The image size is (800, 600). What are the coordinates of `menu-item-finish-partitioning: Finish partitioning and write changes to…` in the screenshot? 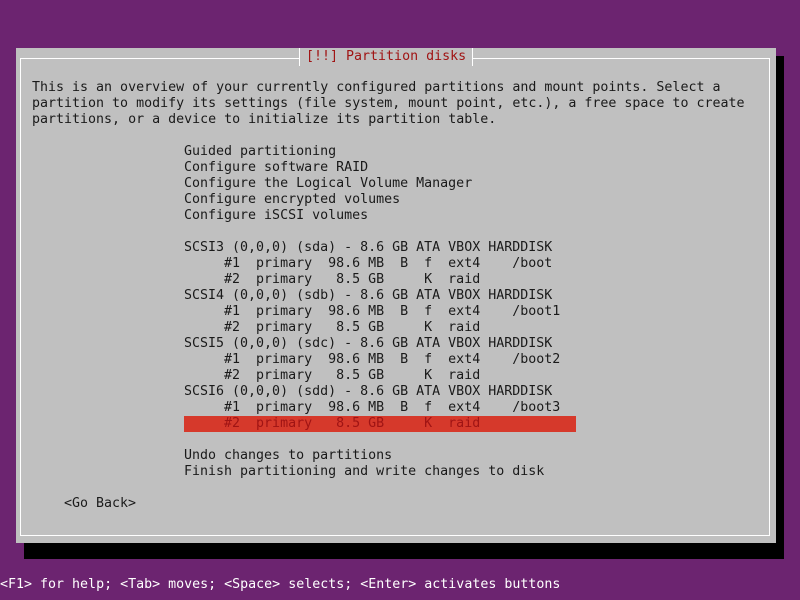 It's located at (364, 472).